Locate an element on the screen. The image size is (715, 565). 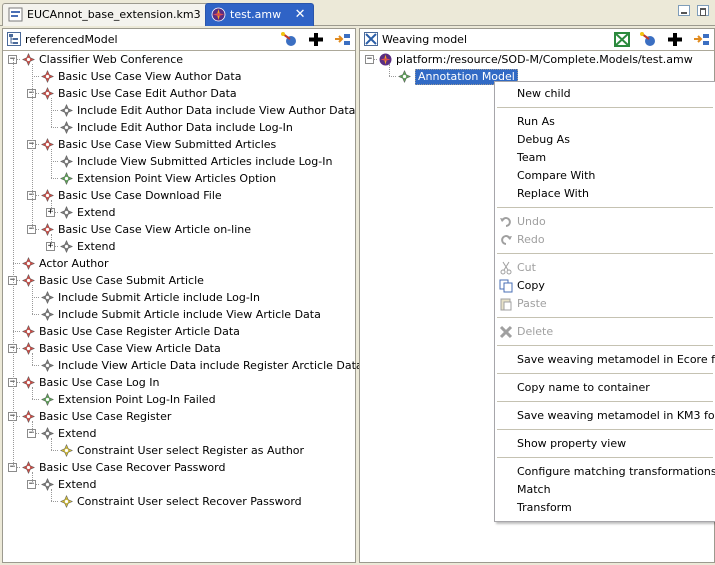
tree-node: Include Edit Author Data include Log-In is located at coordinates (179, 127).